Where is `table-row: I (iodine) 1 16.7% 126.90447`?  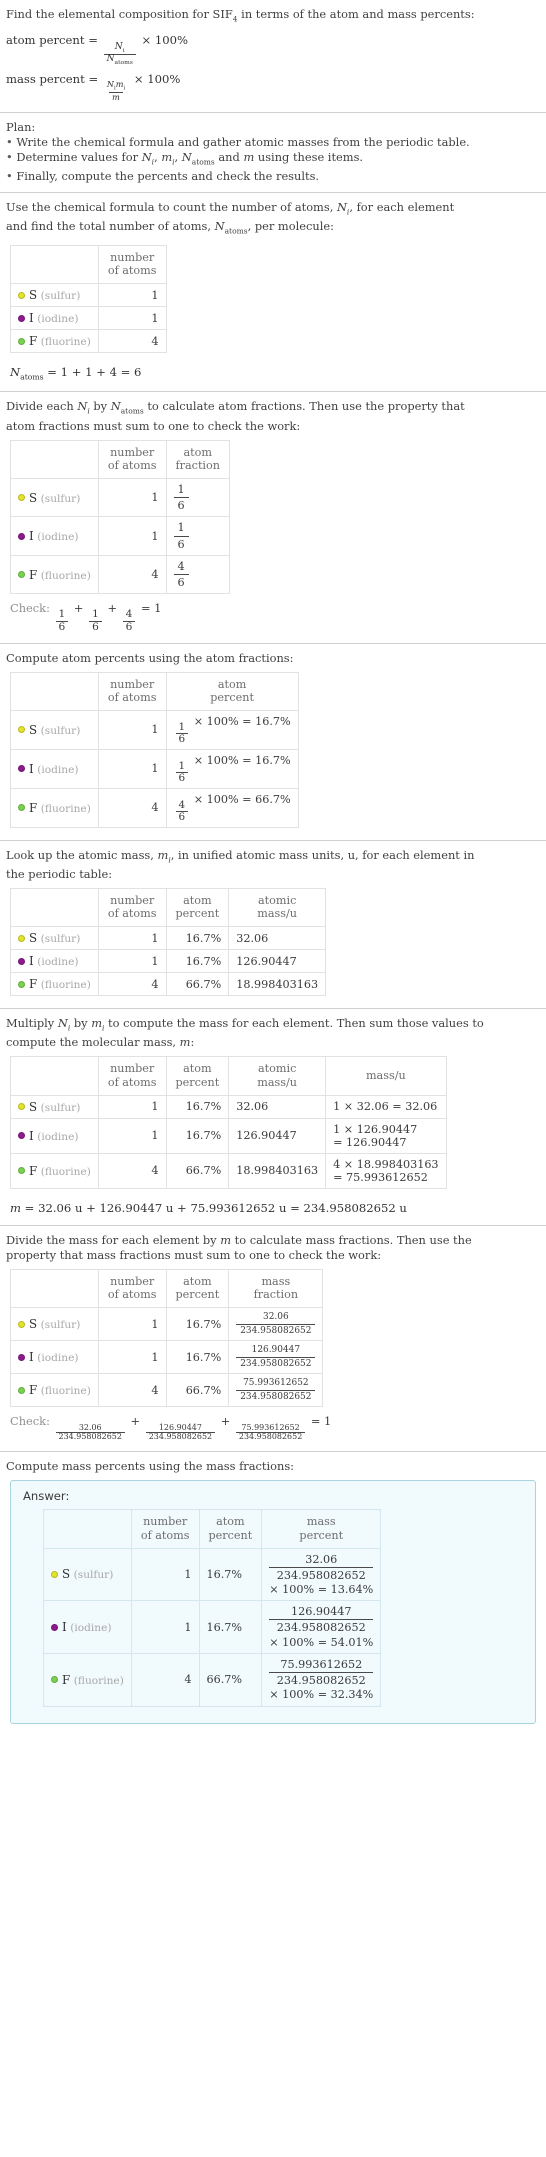 table-row: I (iodine) 1 16.7% 126.90447 is located at coordinates (168, 961).